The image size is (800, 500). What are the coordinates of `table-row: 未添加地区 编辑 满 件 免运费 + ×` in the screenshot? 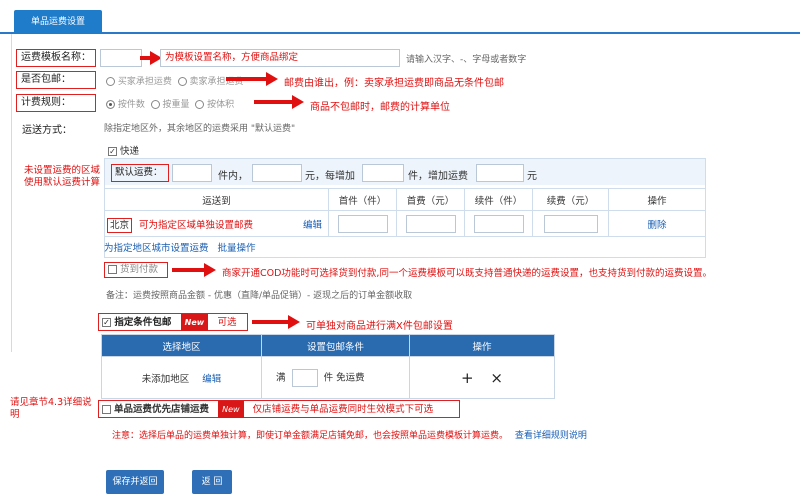 It's located at (328, 377).